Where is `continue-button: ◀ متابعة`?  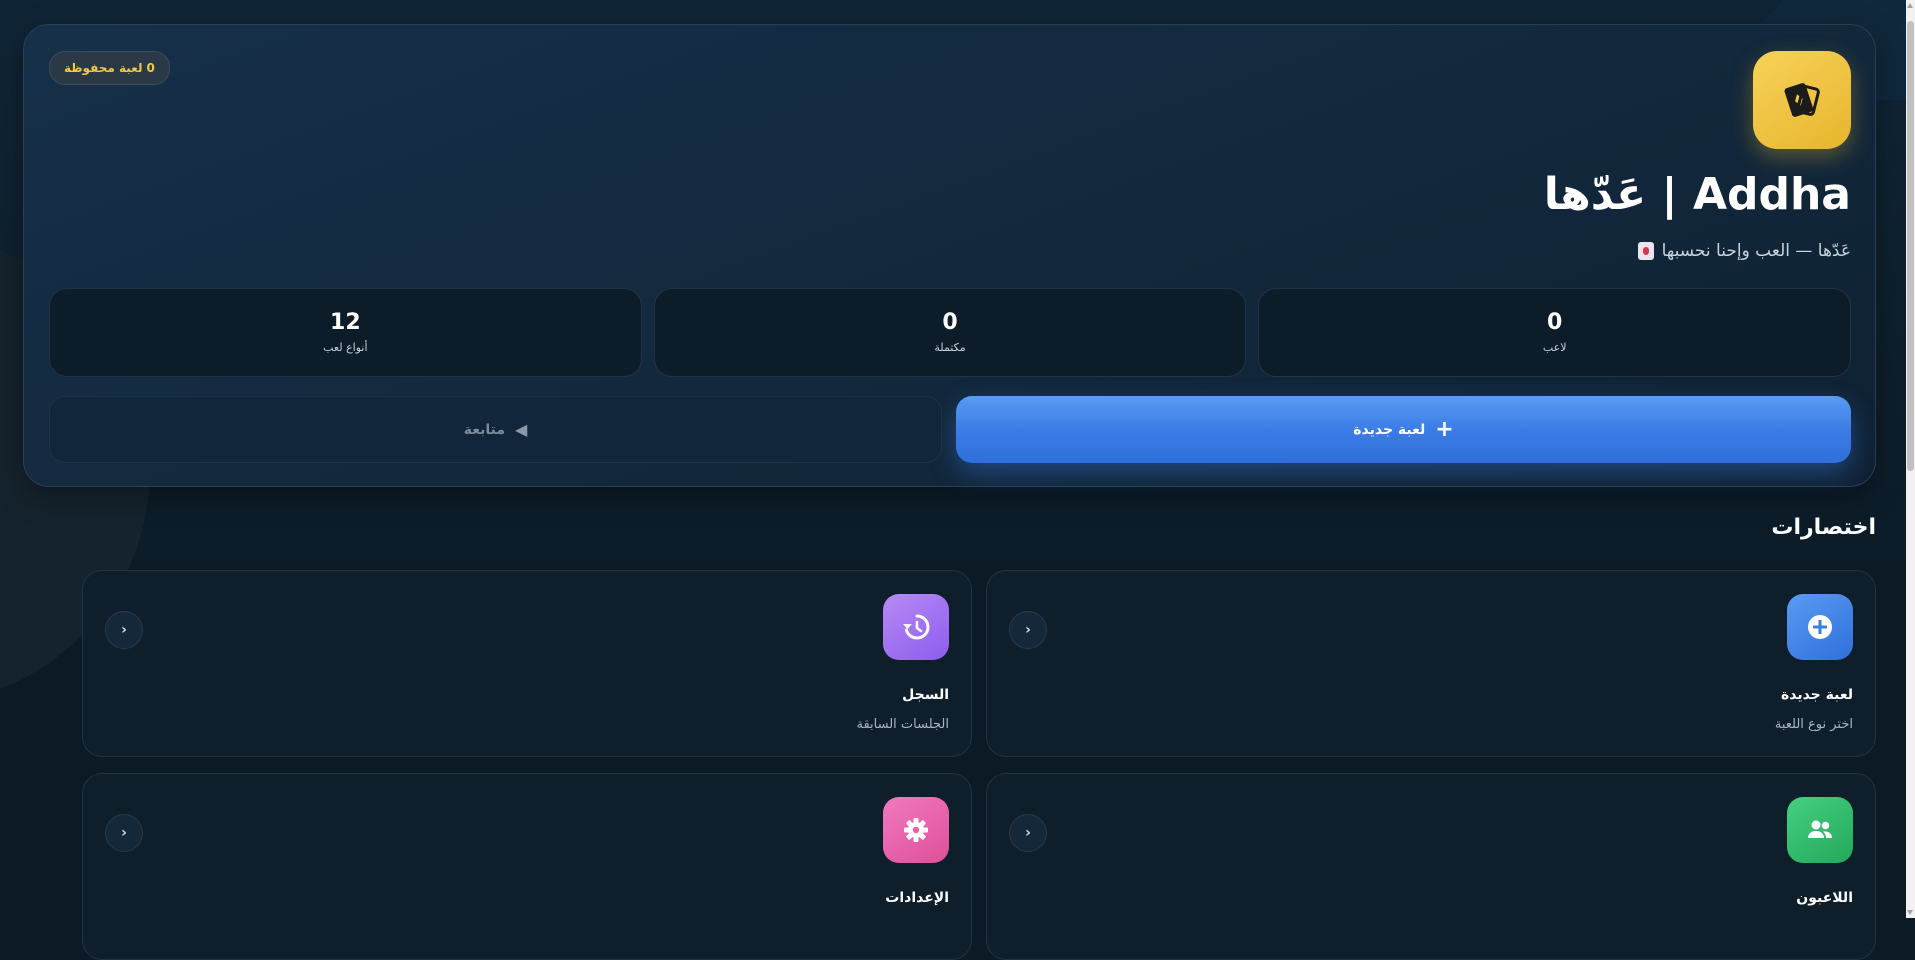 continue-button: ◀ متابعة is located at coordinates (495, 429).